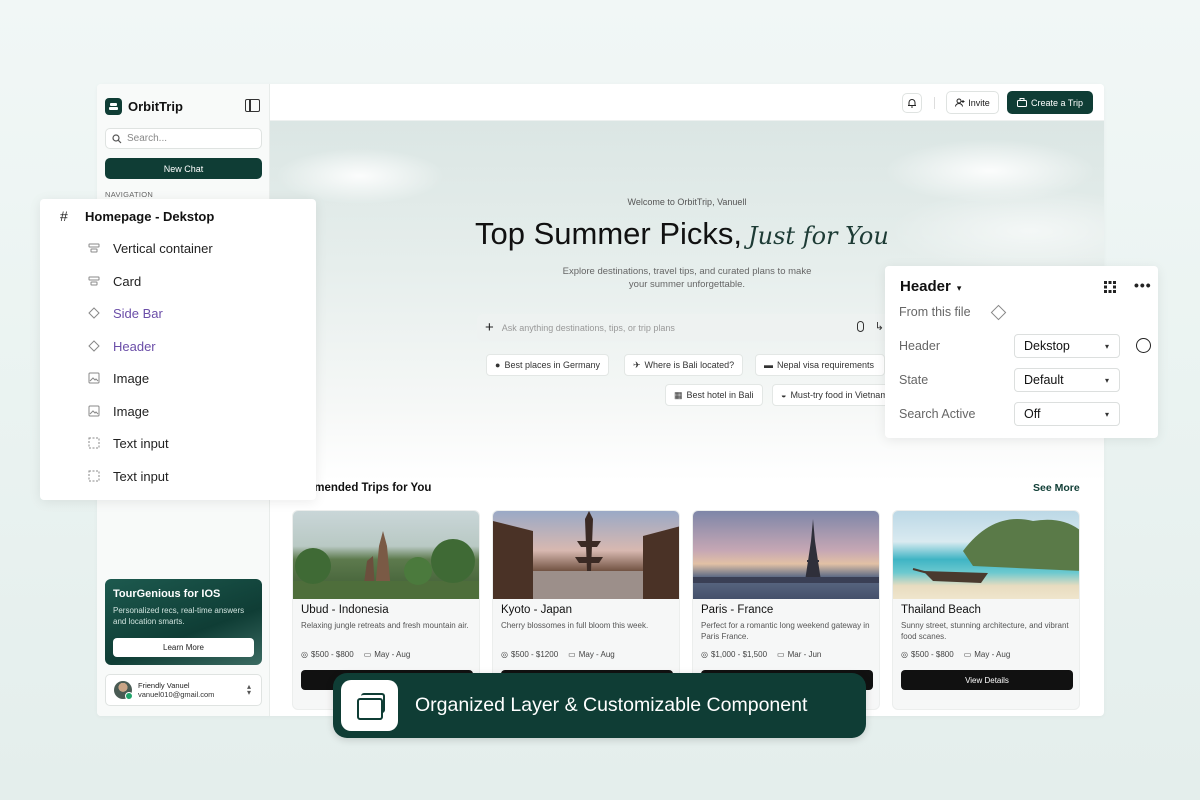 This screenshot has height=800, width=1200. I want to click on sidebar-toggle-icon, so click(252, 105).